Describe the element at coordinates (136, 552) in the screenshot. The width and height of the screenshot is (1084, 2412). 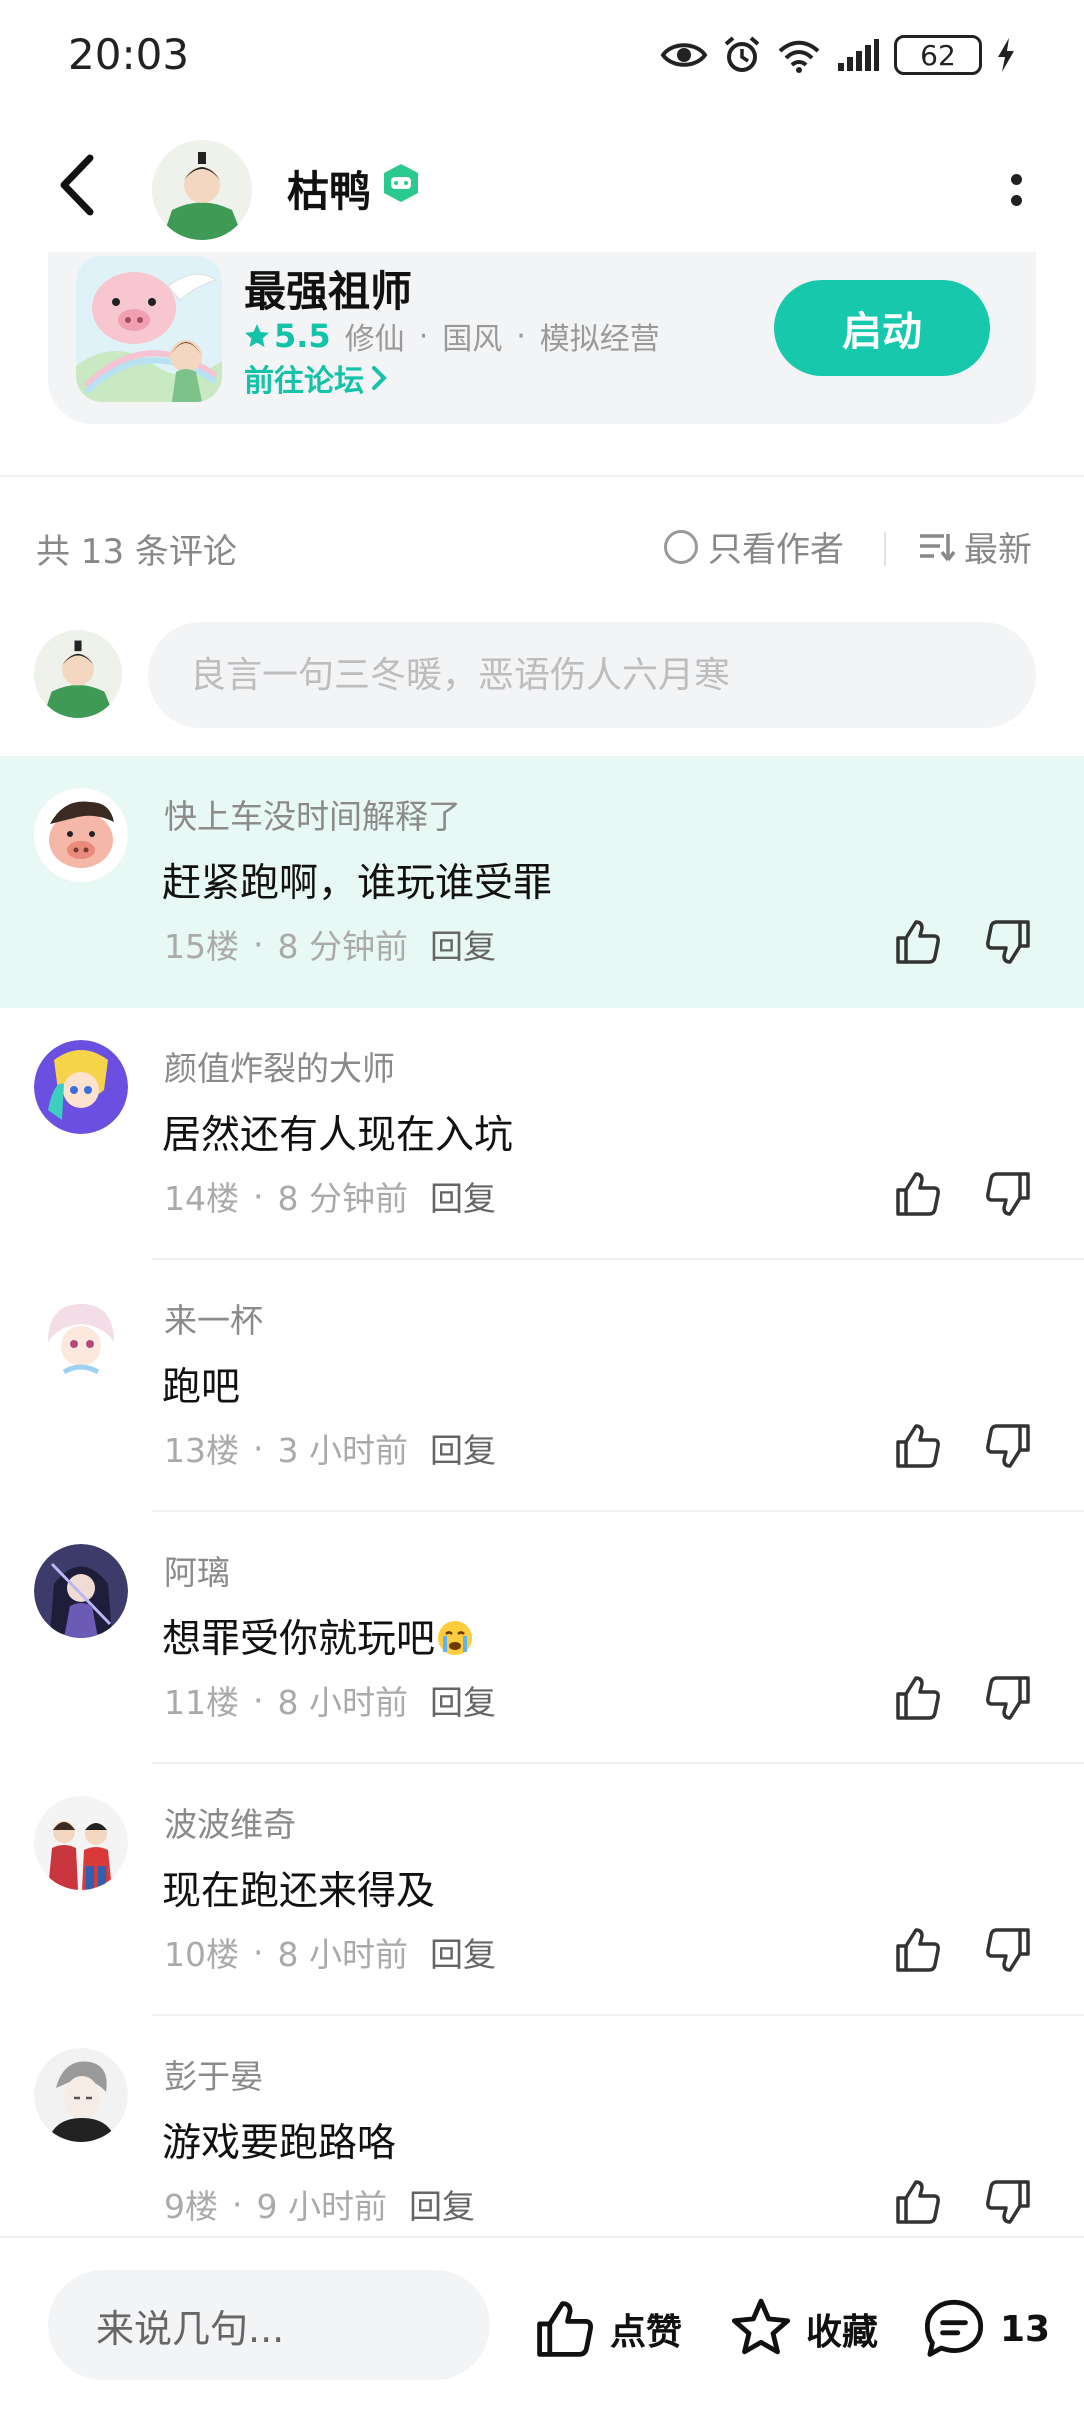
I see `comment-count: 共 13 条评论` at that location.